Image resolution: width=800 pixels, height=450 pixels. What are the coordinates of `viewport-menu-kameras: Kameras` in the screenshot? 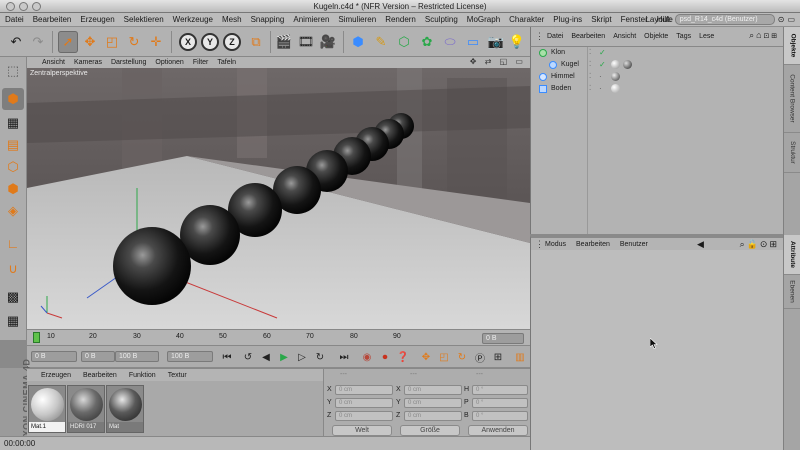 It's located at (88, 62).